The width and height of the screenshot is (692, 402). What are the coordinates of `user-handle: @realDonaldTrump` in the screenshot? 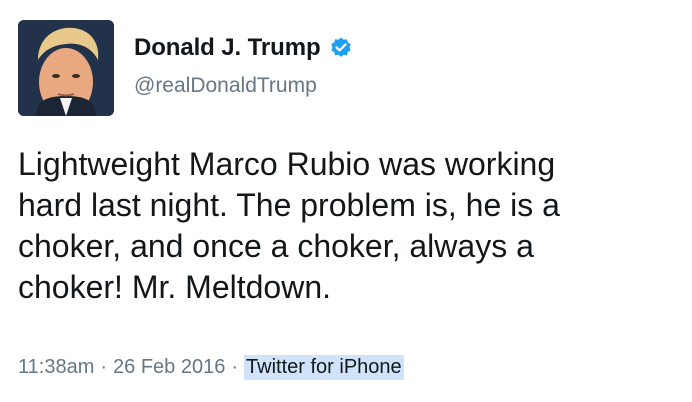 It's located at (225, 86).